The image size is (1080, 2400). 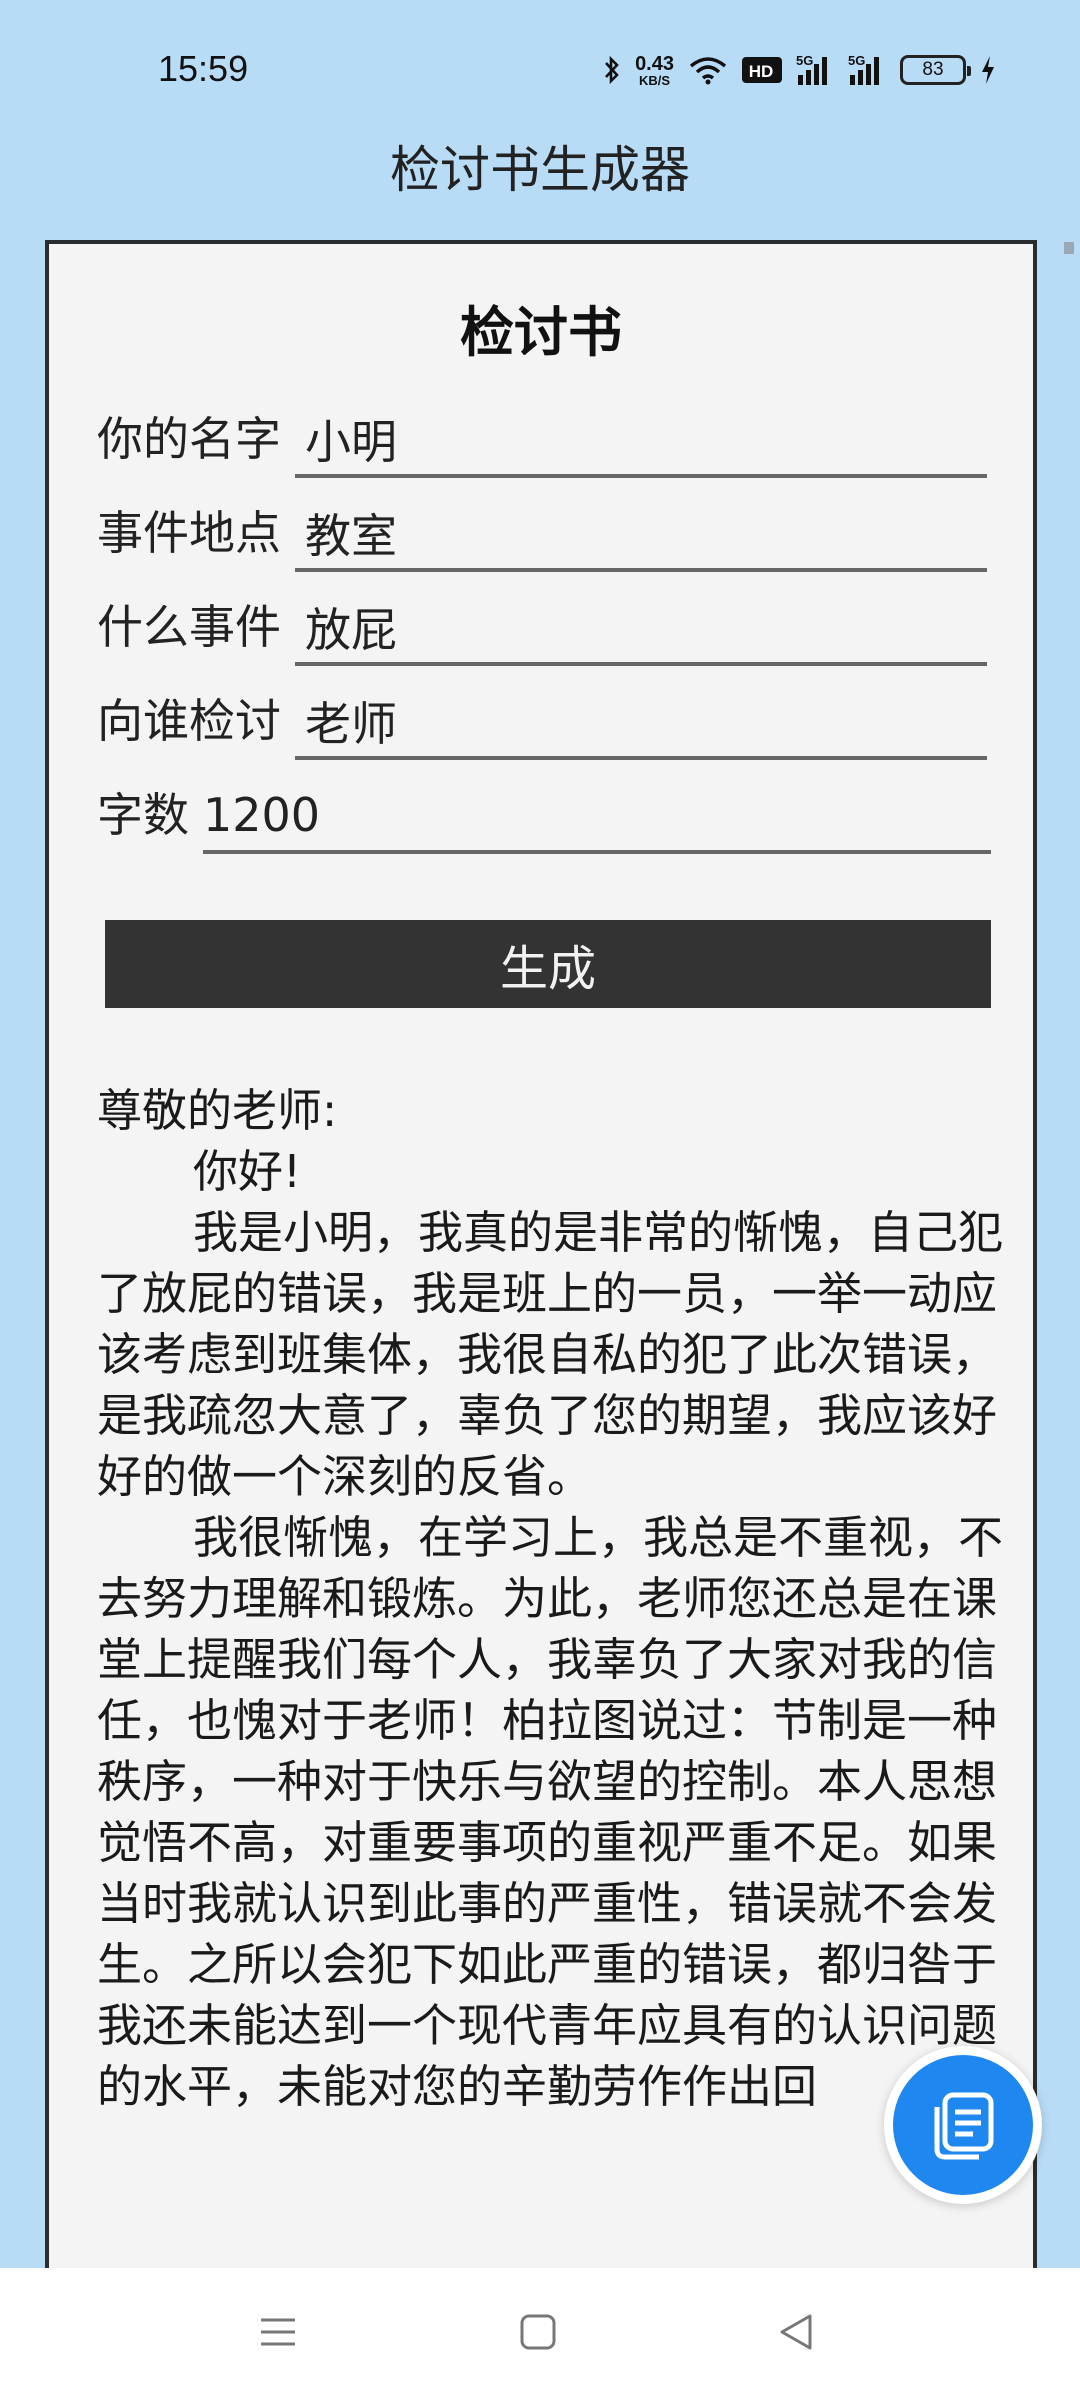 I want to click on copy-document-icon, so click(x=964, y=2126).